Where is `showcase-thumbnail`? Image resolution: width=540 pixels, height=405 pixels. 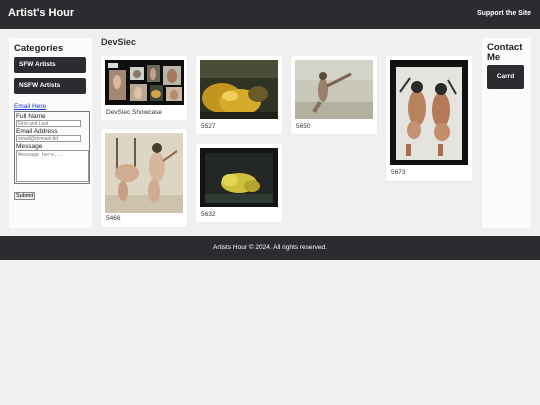
showcase-thumbnail is located at coordinates (144, 82).